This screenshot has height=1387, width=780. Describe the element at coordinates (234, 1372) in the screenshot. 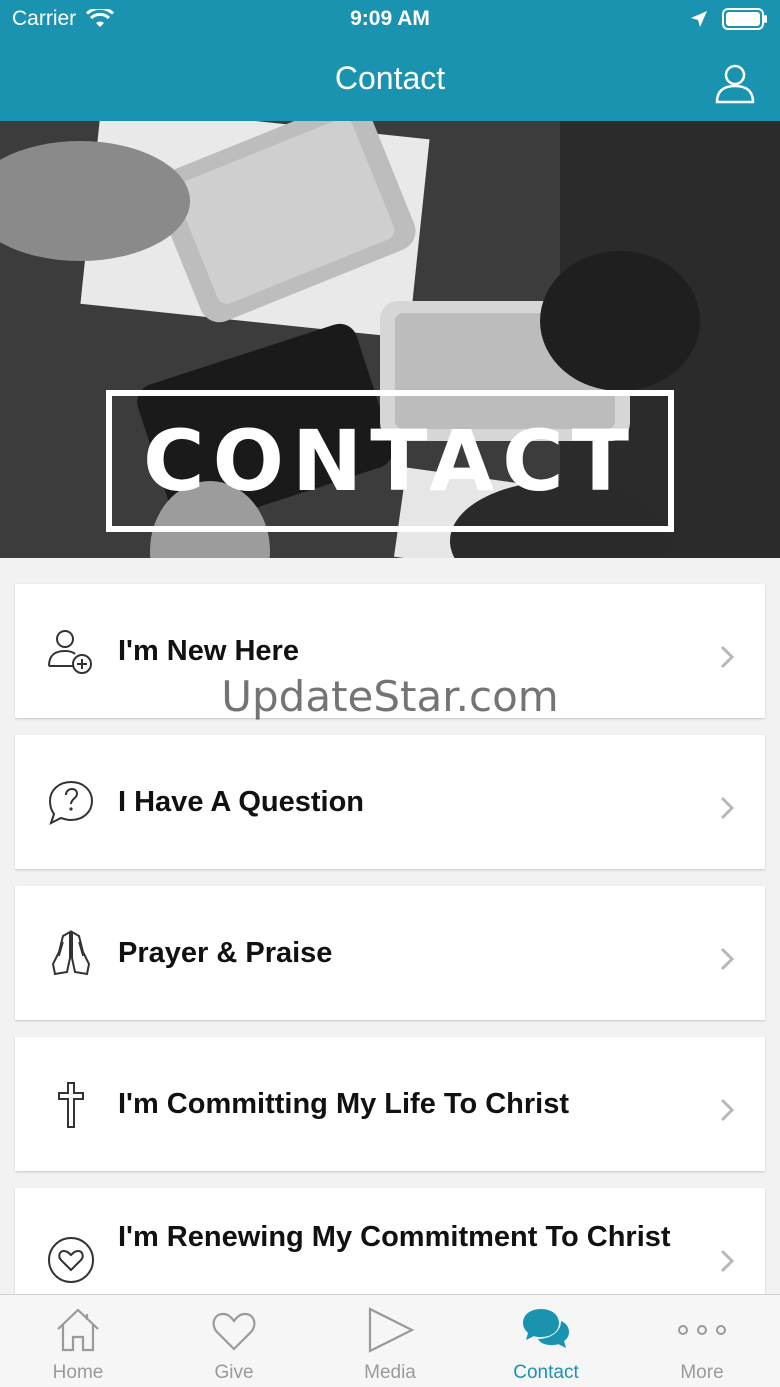

I see `tab-label: Give` at that location.